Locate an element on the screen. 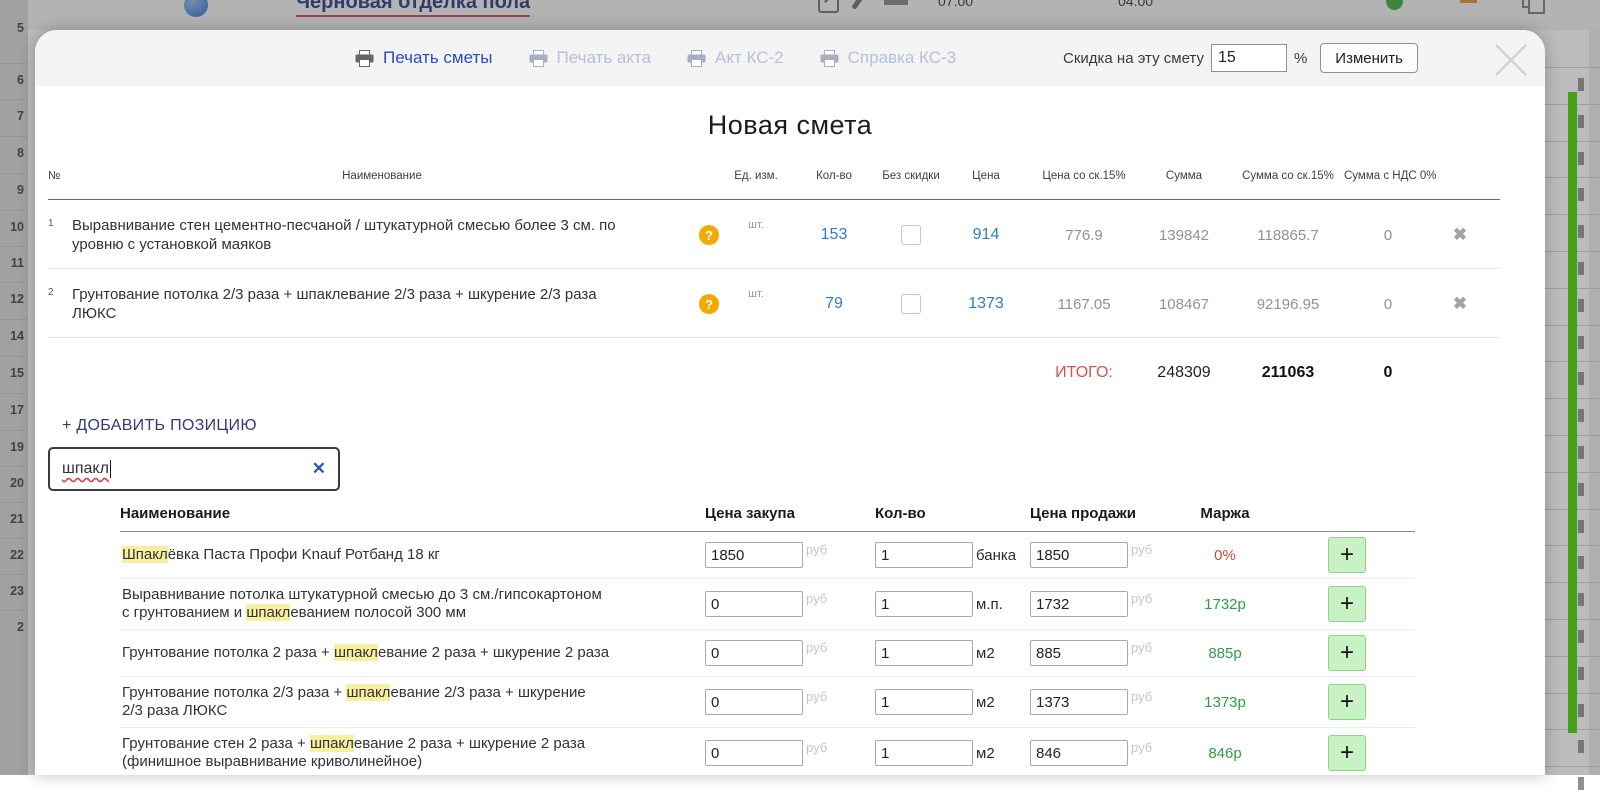 The height and width of the screenshot is (790, 1600). header-sum: Сумма is located at coordinates (1184, 176).